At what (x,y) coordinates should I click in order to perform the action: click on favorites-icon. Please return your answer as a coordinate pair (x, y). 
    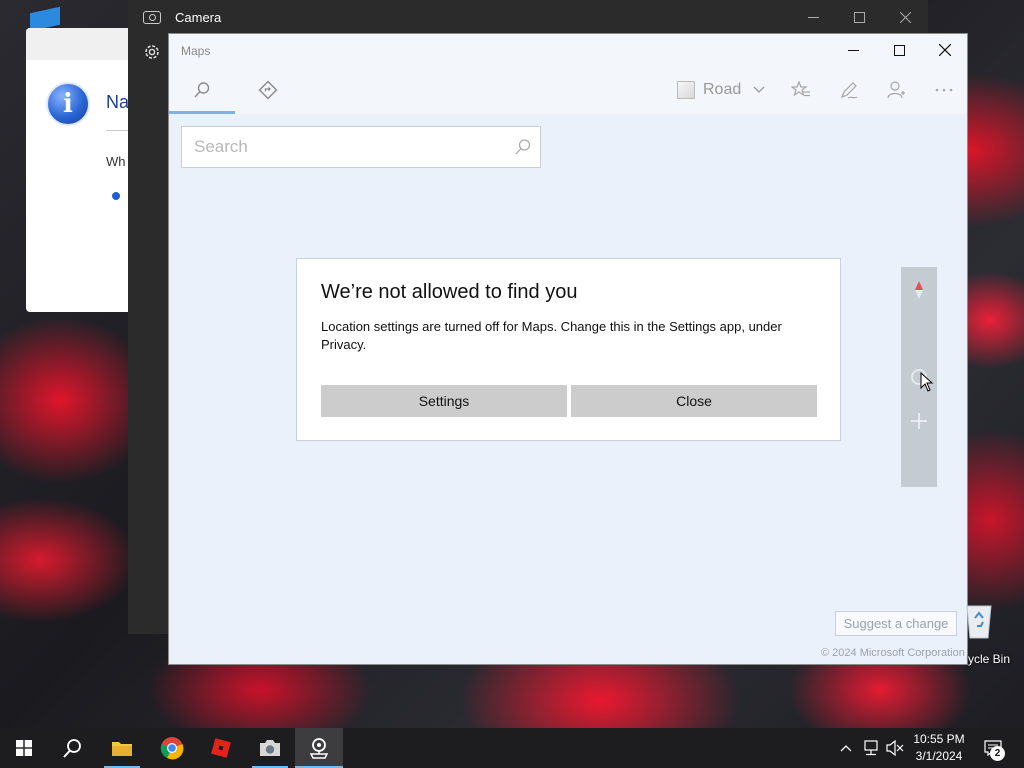
    Looking at the image, I should click on (800, 88).